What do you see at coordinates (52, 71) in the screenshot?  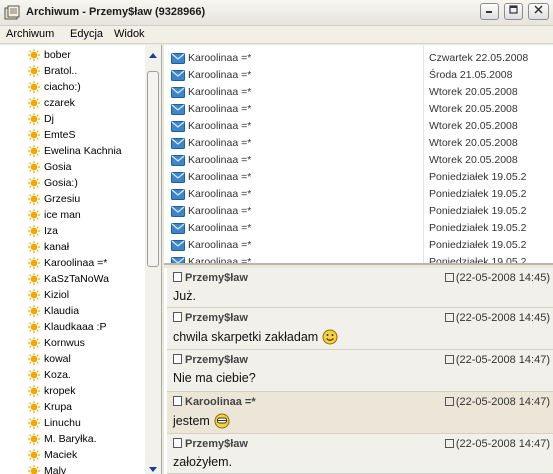 I see `contact-item: Bratol..` at bounding box center [52, 71].